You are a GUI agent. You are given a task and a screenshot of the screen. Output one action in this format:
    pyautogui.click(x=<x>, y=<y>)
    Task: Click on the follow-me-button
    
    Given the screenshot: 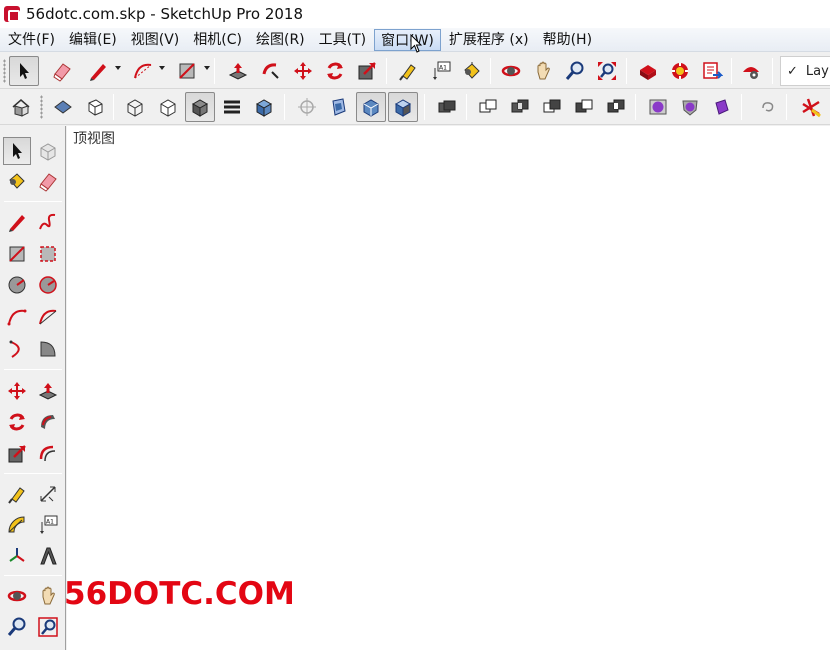 What is the action you would take?
    pyautogui.click(x=48, y=422)
    